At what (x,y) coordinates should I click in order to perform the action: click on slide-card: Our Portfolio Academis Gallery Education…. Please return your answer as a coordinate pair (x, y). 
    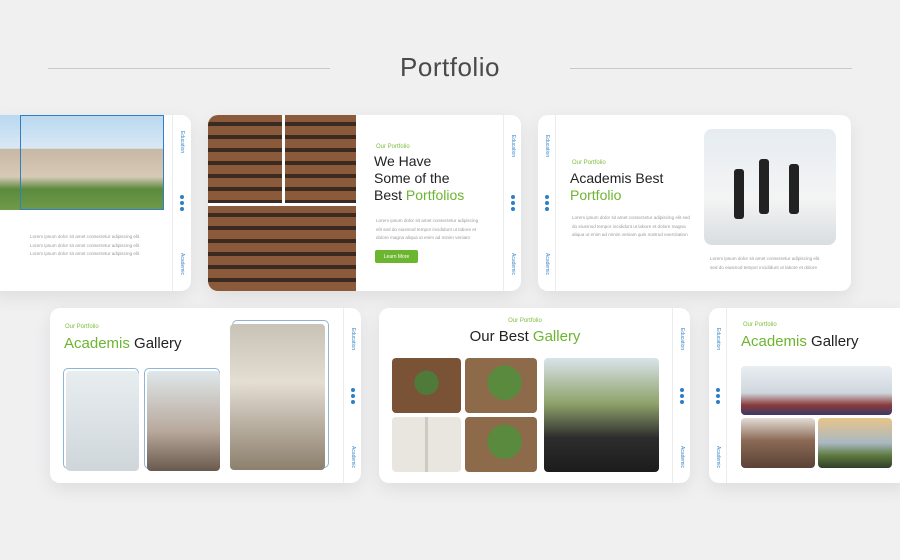
    Looking at the image, I should click on (205, 395).